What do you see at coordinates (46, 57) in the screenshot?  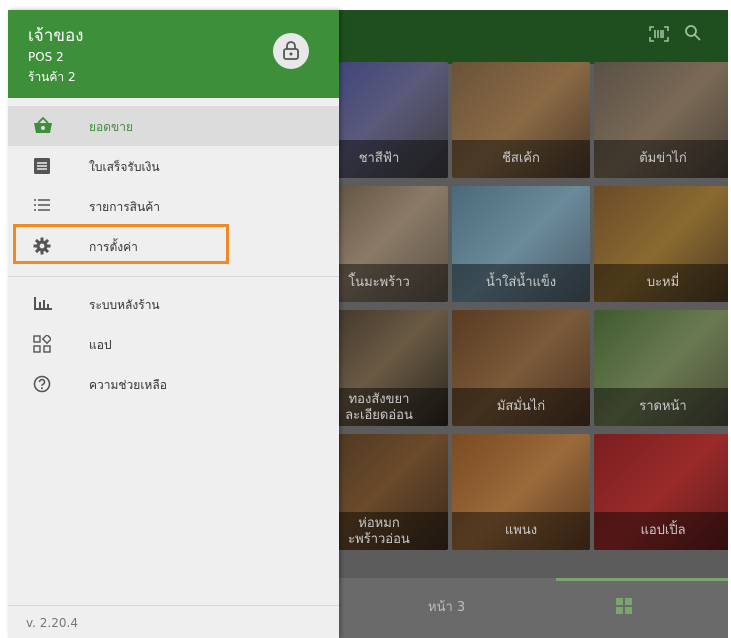 I see `pos-name: POS 2` at bounding box center [46, 57].